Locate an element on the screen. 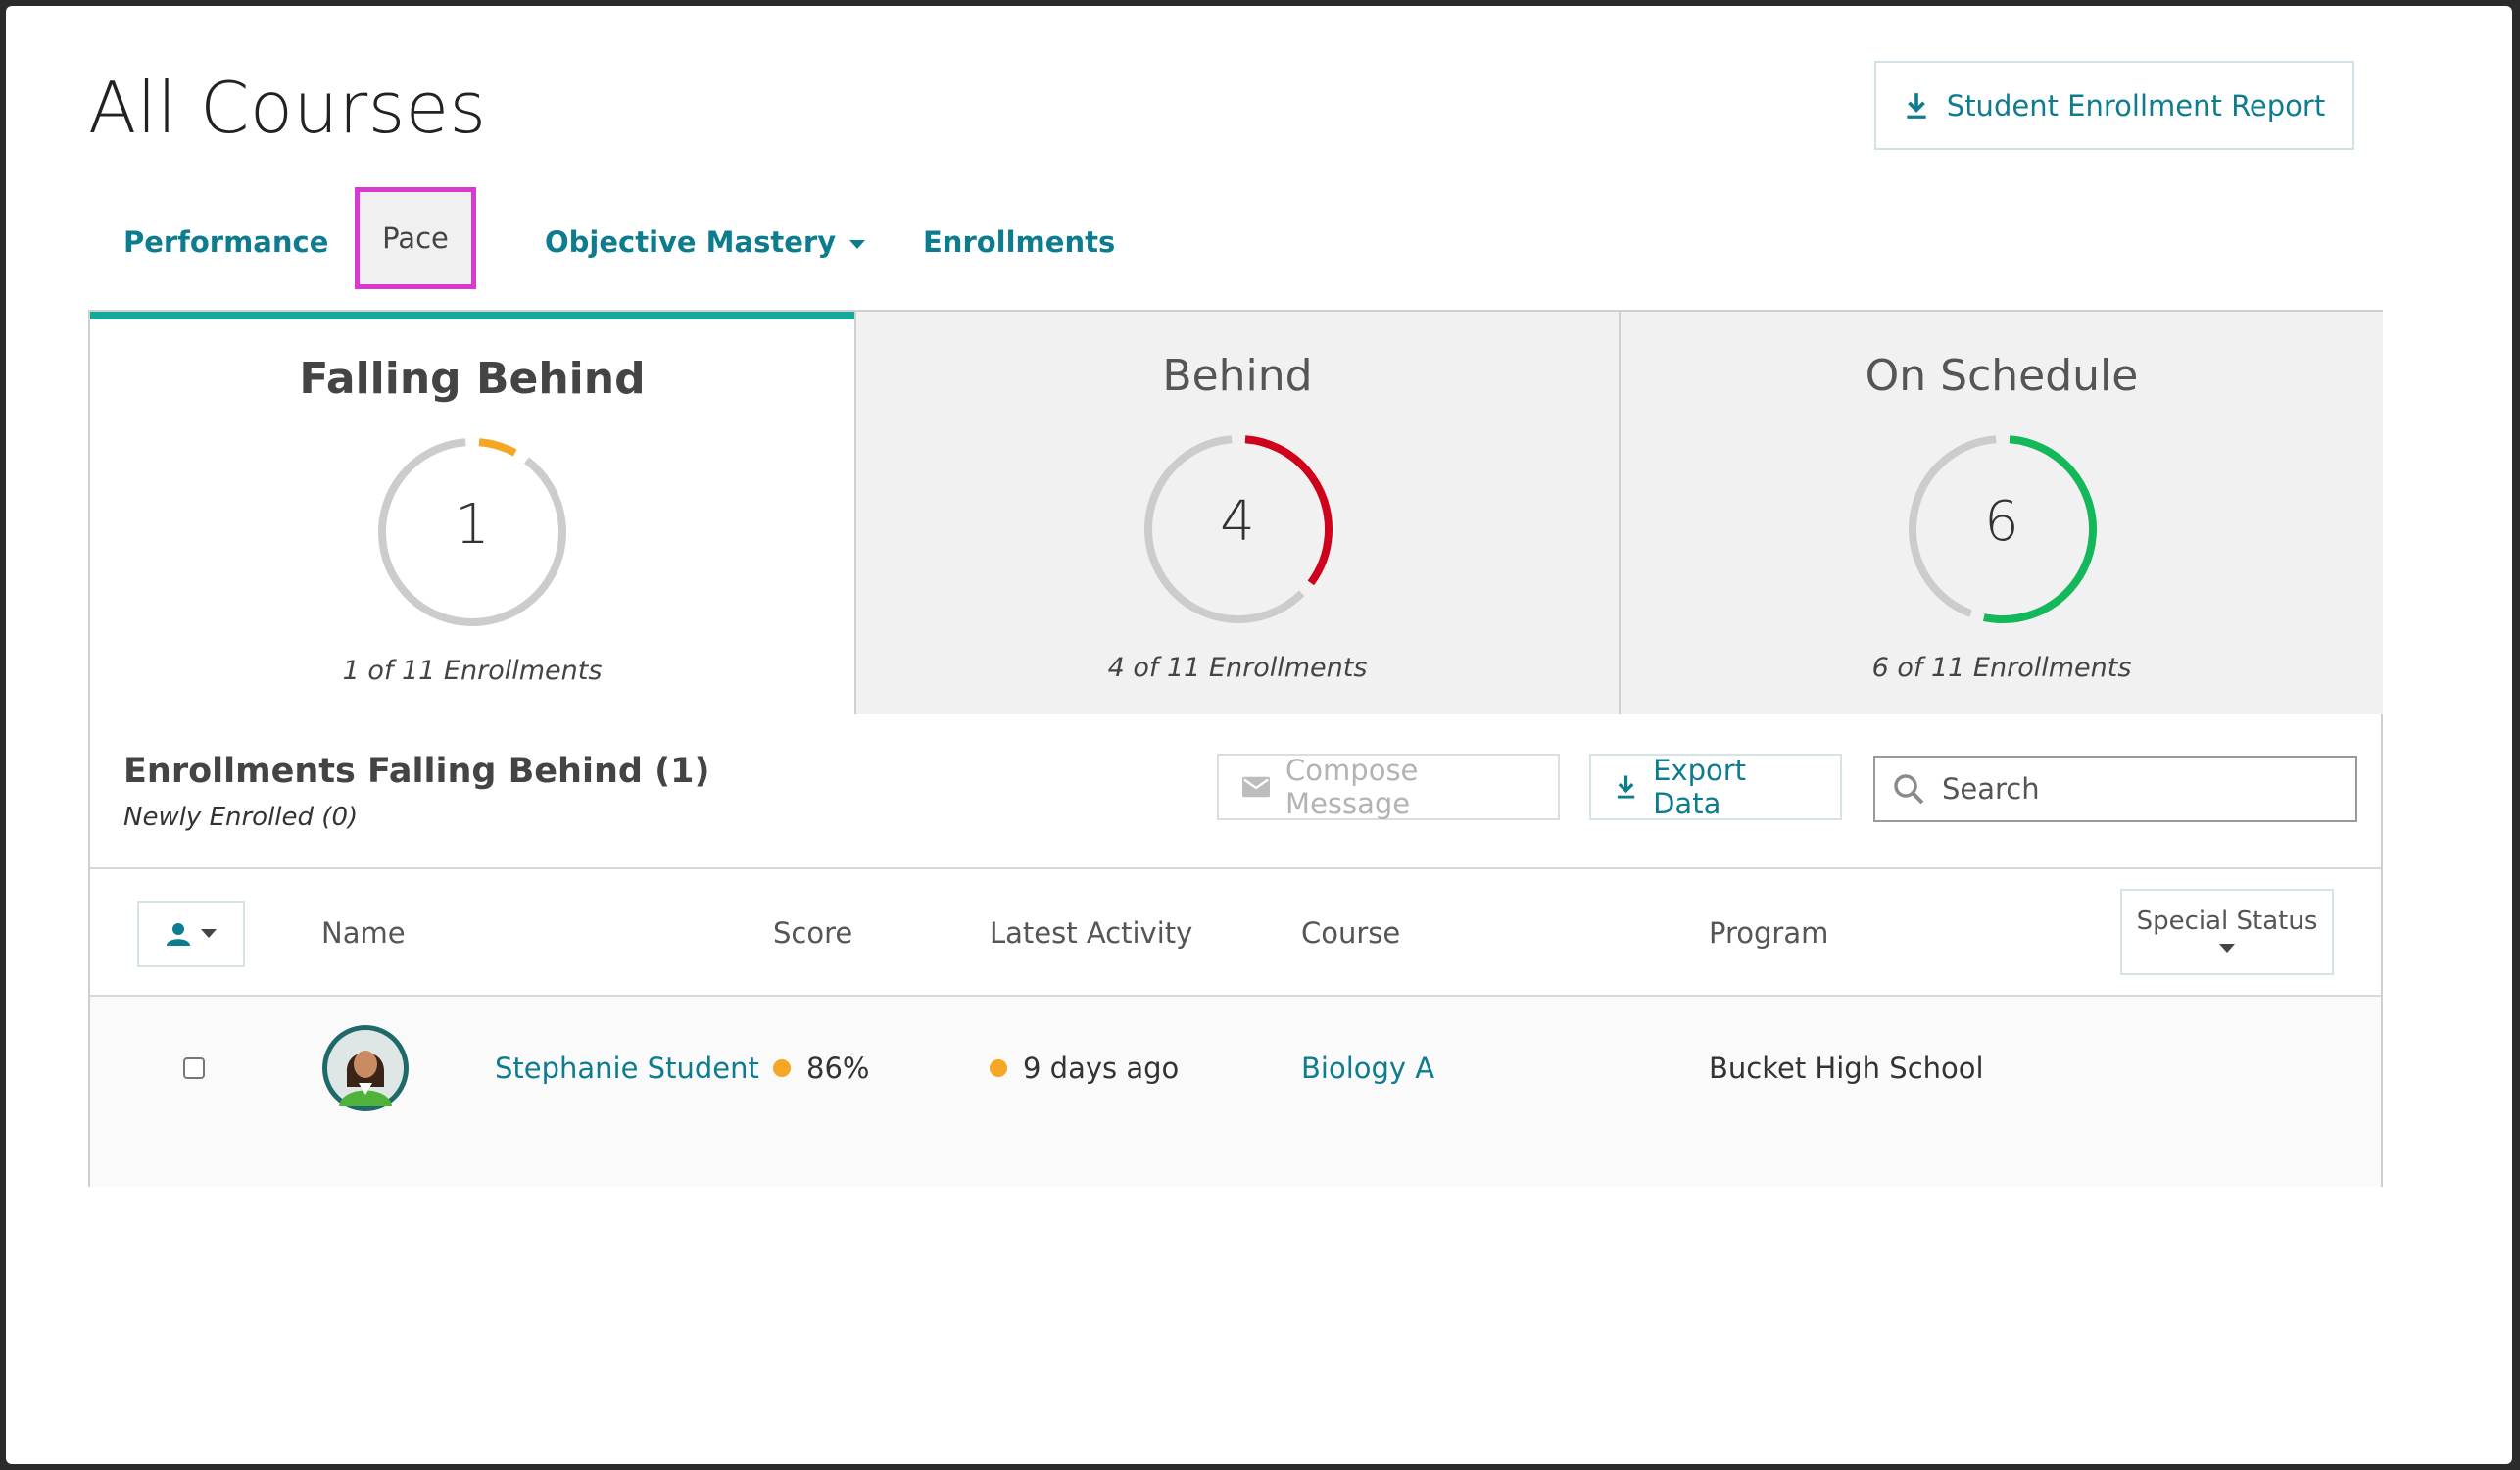 This screenshot has width=2520, height=1470. behind-card: Behind 4 4 of 11 Enrollments is located at coordinates (1236, 514).